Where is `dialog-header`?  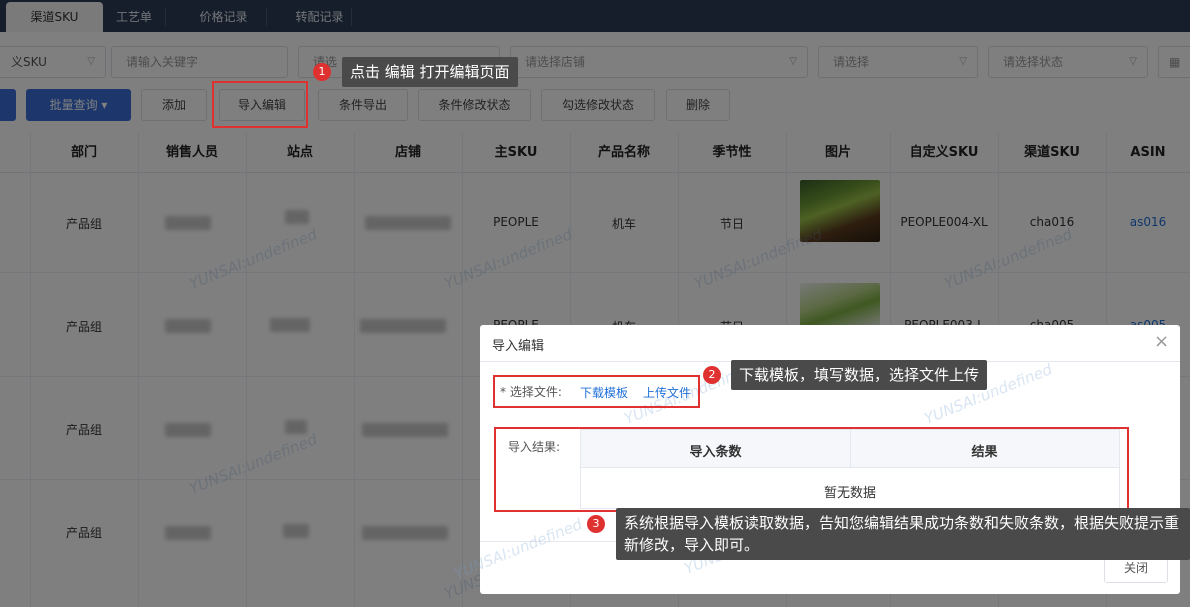 dialog-header is located at coordinates (830, 343).